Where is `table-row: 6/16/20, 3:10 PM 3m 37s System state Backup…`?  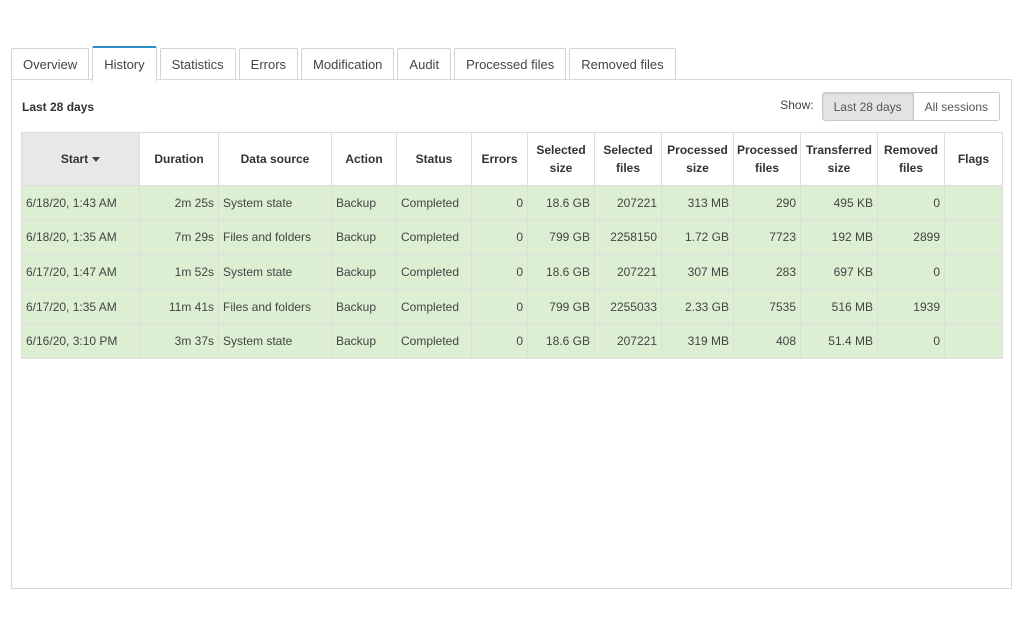
table-row: 6/16/20, 3:10 PM 3m 37s System state Backup… is located at coordinates (512, 341).